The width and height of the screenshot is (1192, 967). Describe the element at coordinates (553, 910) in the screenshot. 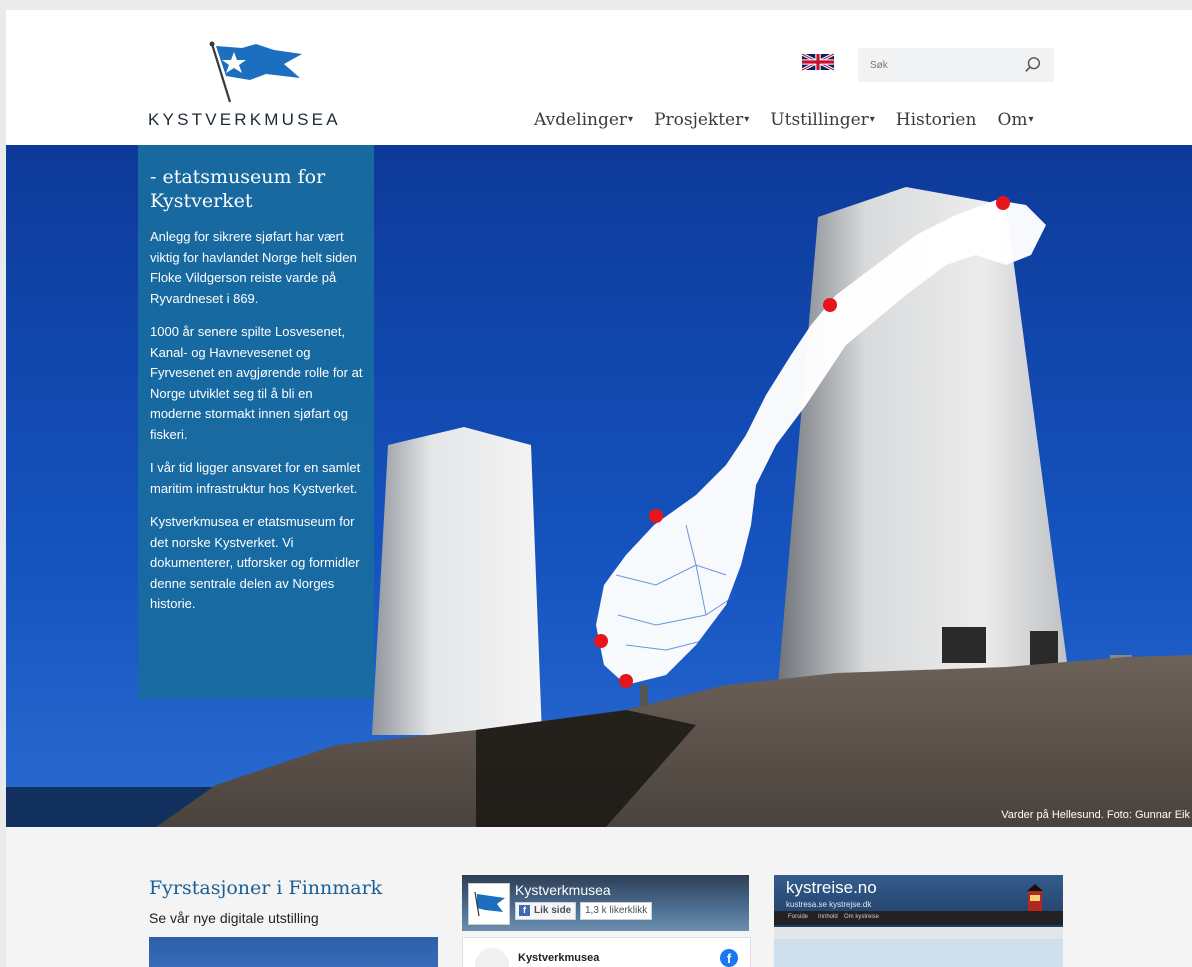

I see `like-label: Lik side` at that location.